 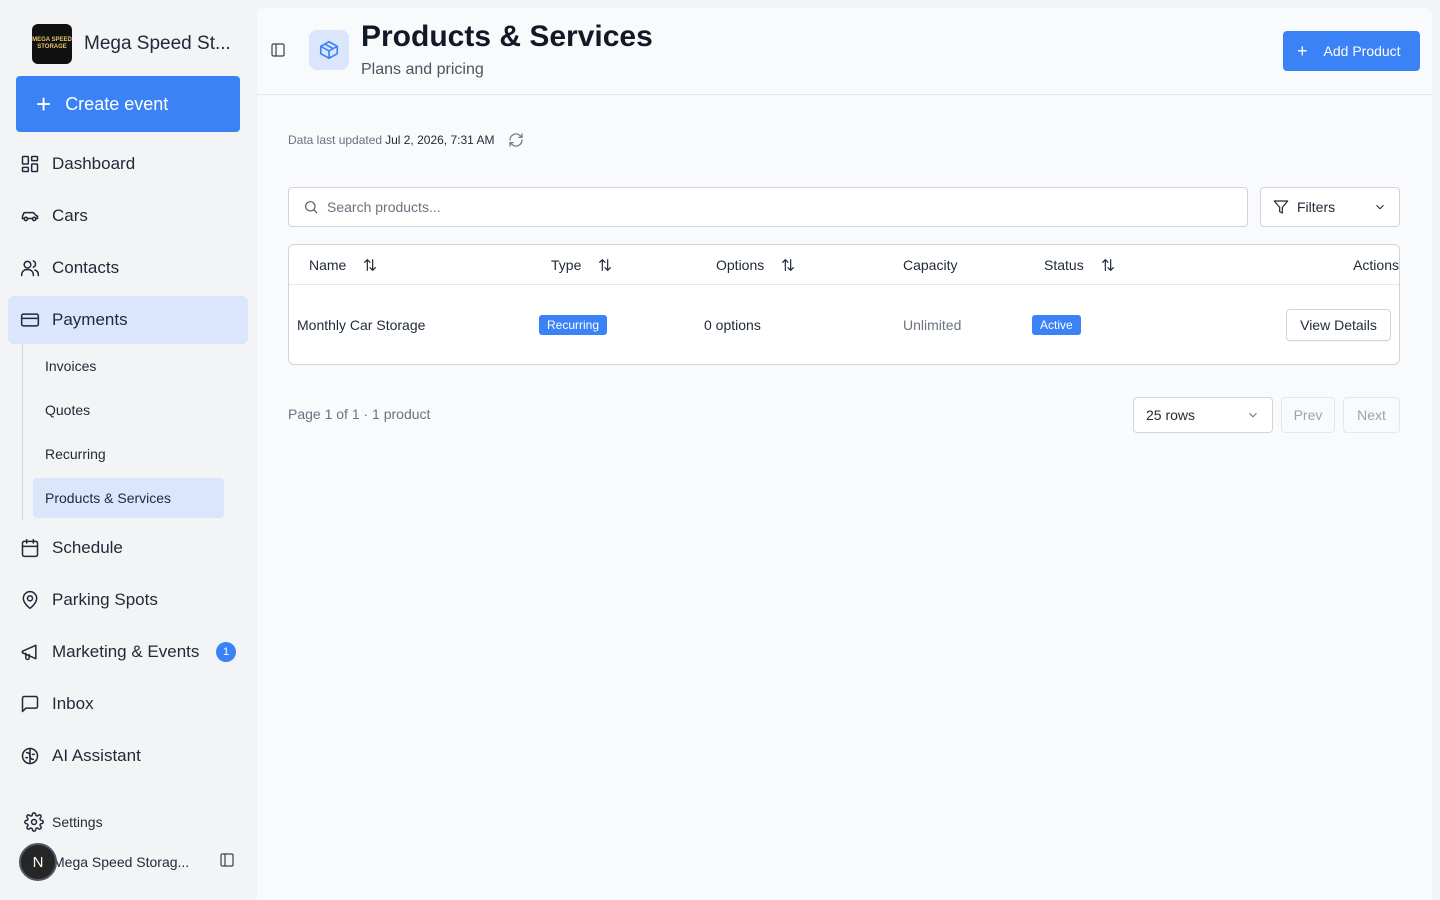 What do you see at coordinates (1281, 207) in the screenshot?
I see `filter-icon` at bounding box center [1281, 207].